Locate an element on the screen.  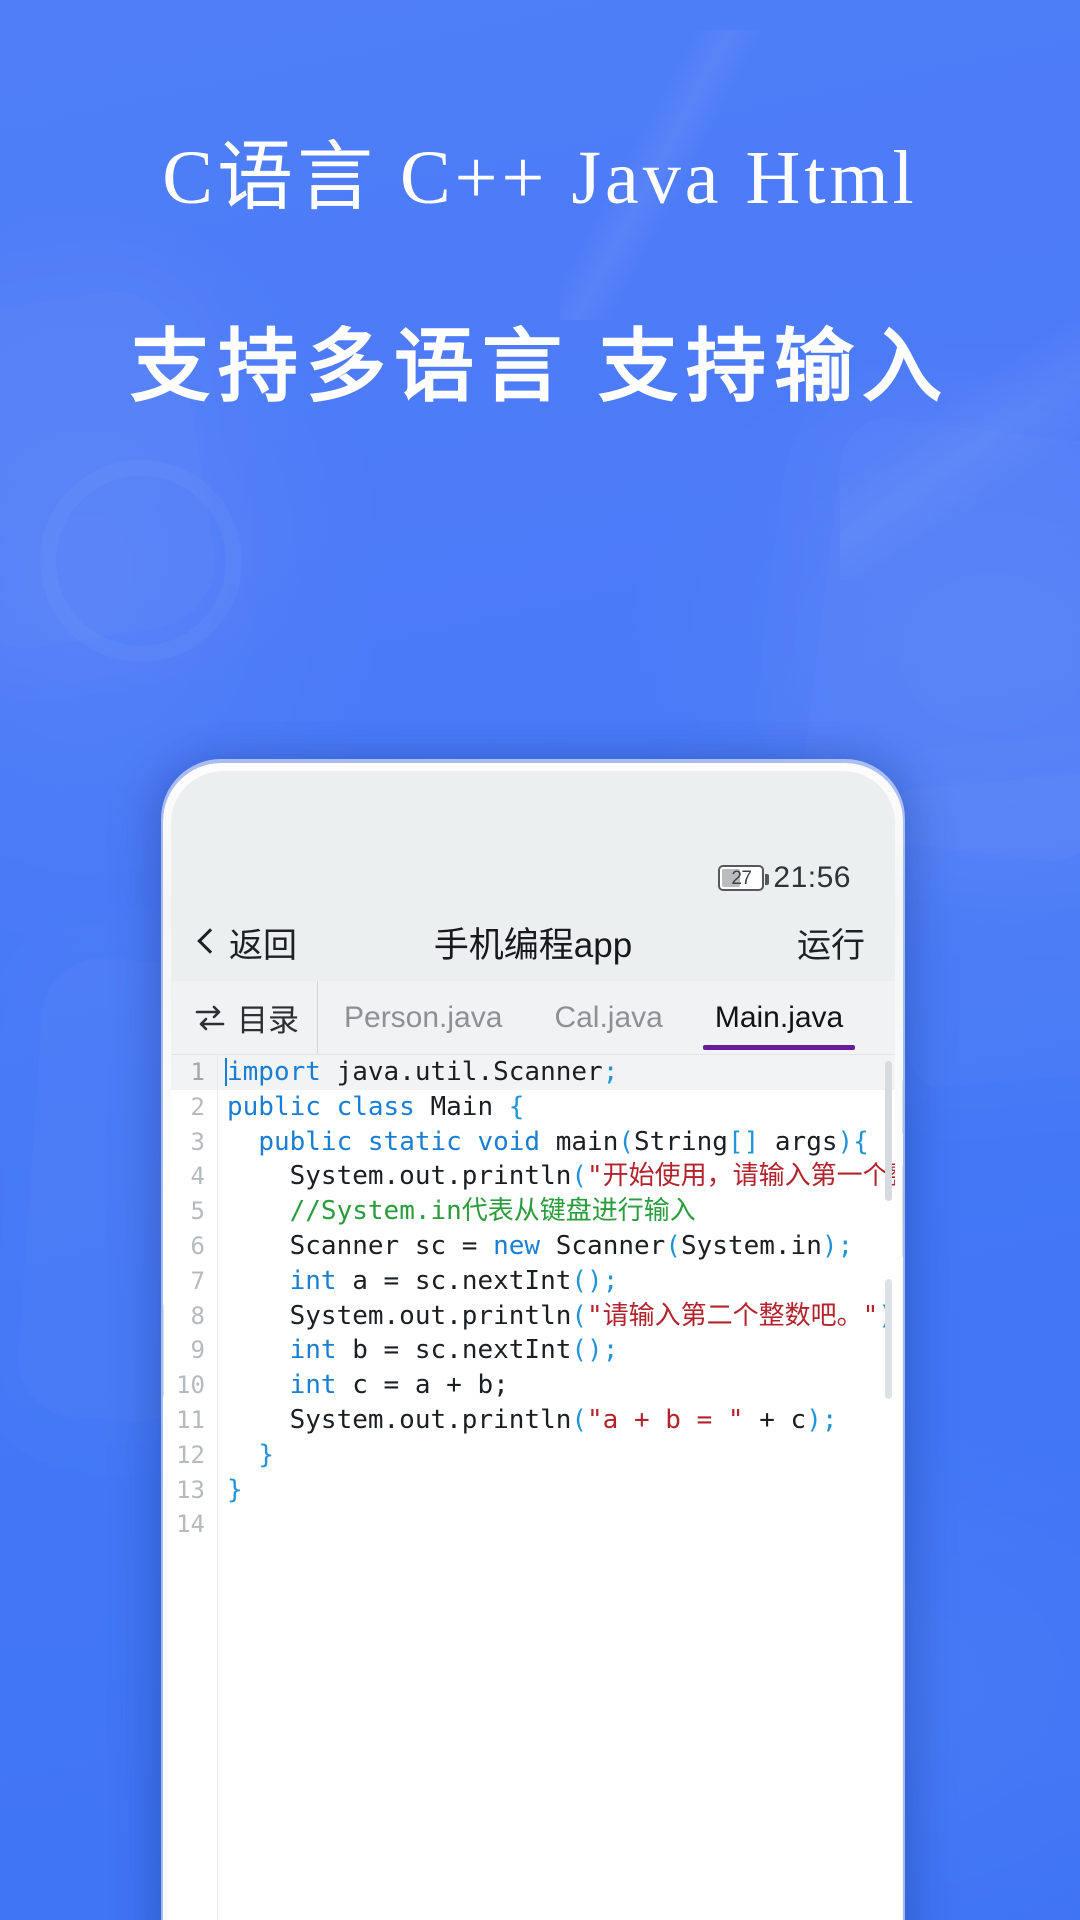
code-token: a = sc.nextInt is located at coordinates (454, 1280).